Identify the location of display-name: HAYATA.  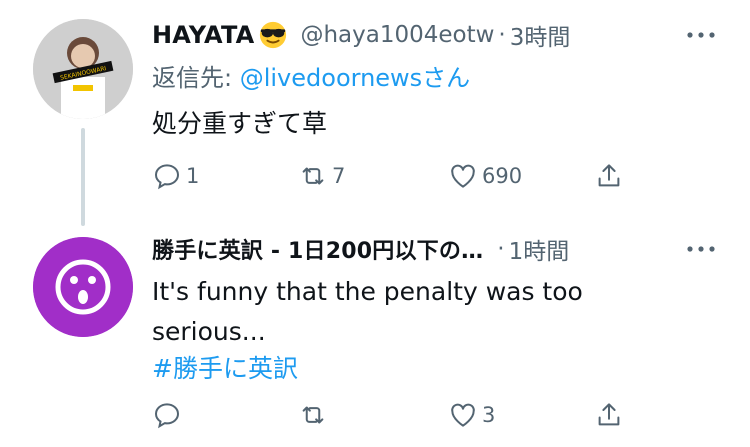
(203, 35).